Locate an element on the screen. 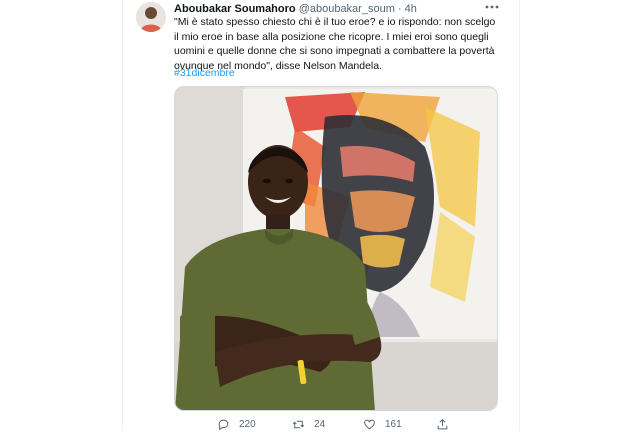 Image resolution: width=640 pixels, height=432 pixels. avatar is located at coordinates (151, 17).